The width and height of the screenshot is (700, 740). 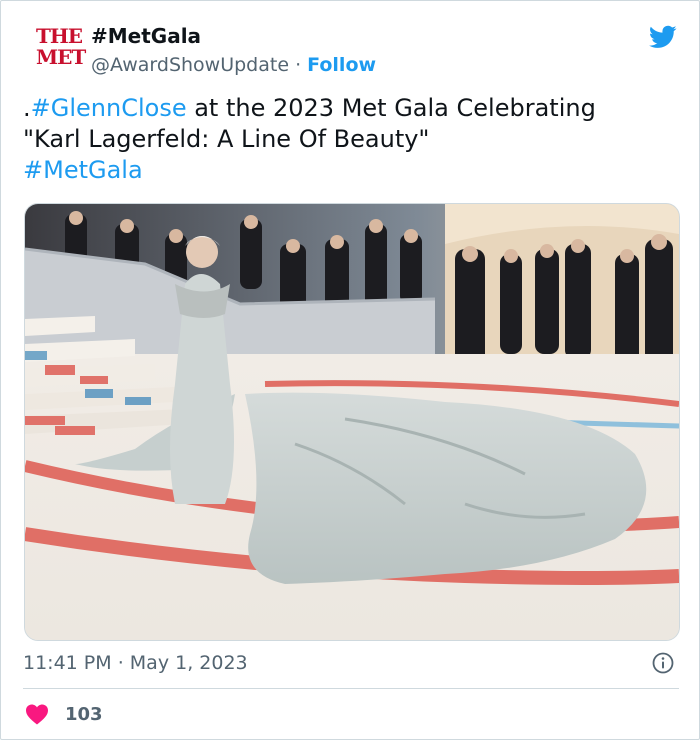 I want to click on tweet-date: May 1, 2023, so click(x=189, y=663).